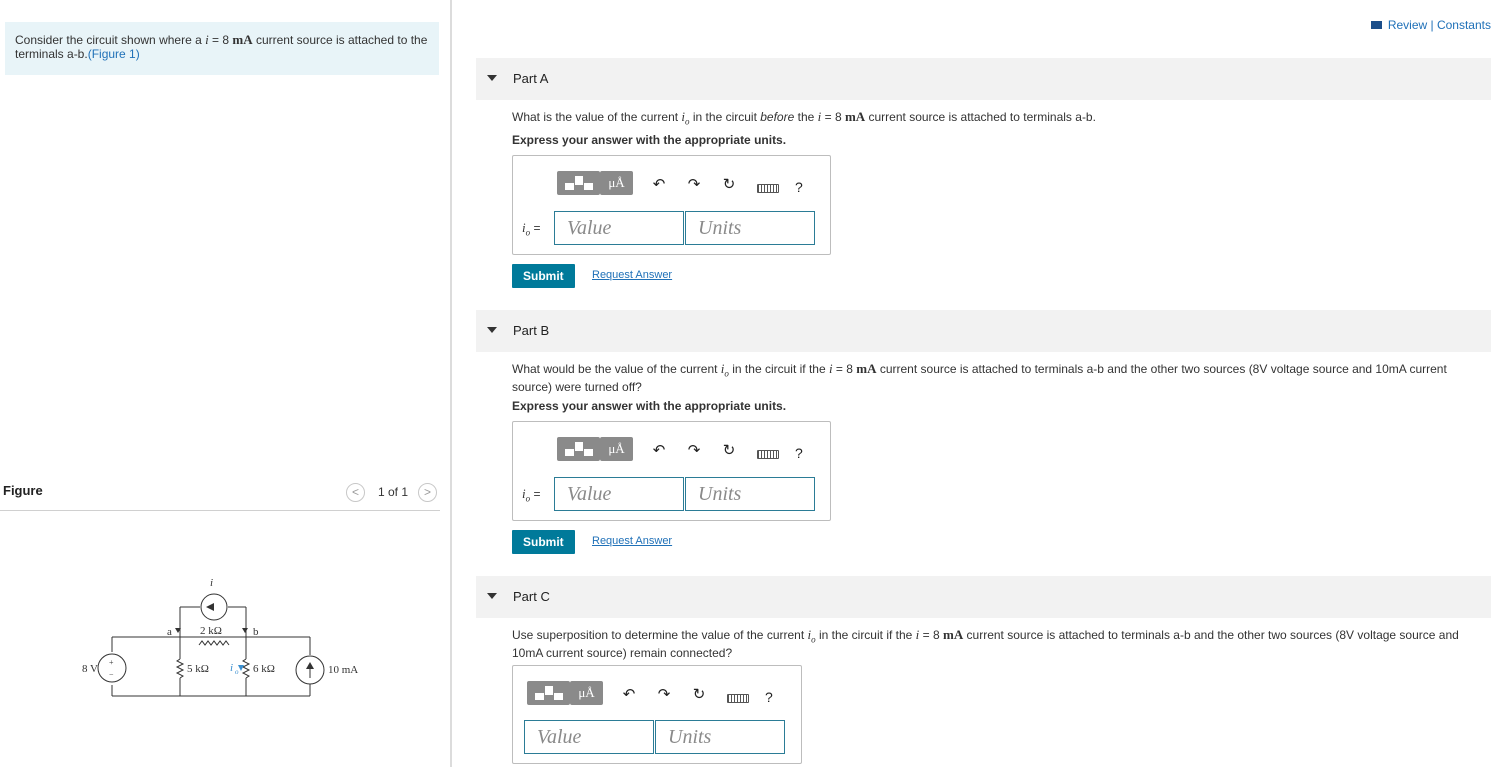  What do you see at coordinates (246, 668) in the screenshot?
I see `resistor-6k` at bounding box center [246, 668].